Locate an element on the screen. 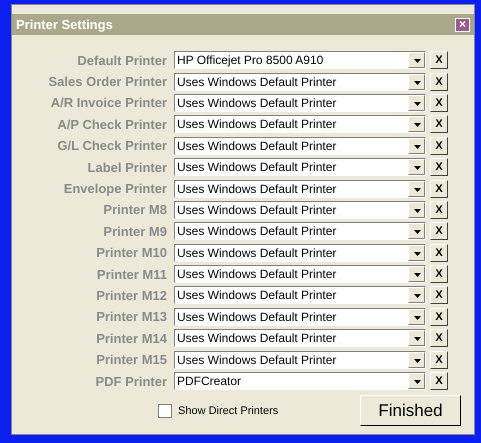 The height and width of the screenshot is (443, 481). checkbox is located at coordinates (165, 411).